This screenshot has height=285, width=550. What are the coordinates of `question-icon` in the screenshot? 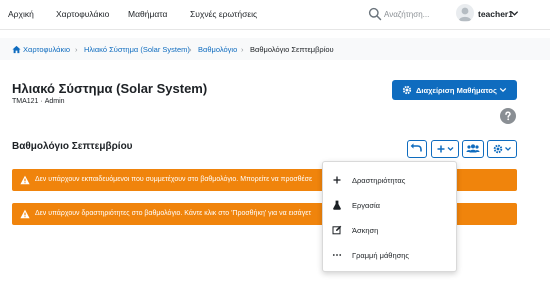 It's located at (508, 116).